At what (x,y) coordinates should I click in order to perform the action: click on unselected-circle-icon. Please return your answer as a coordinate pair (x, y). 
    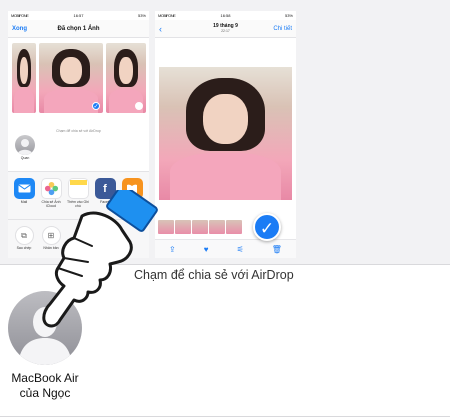
    Looking at the image, I should click on (139, 106).